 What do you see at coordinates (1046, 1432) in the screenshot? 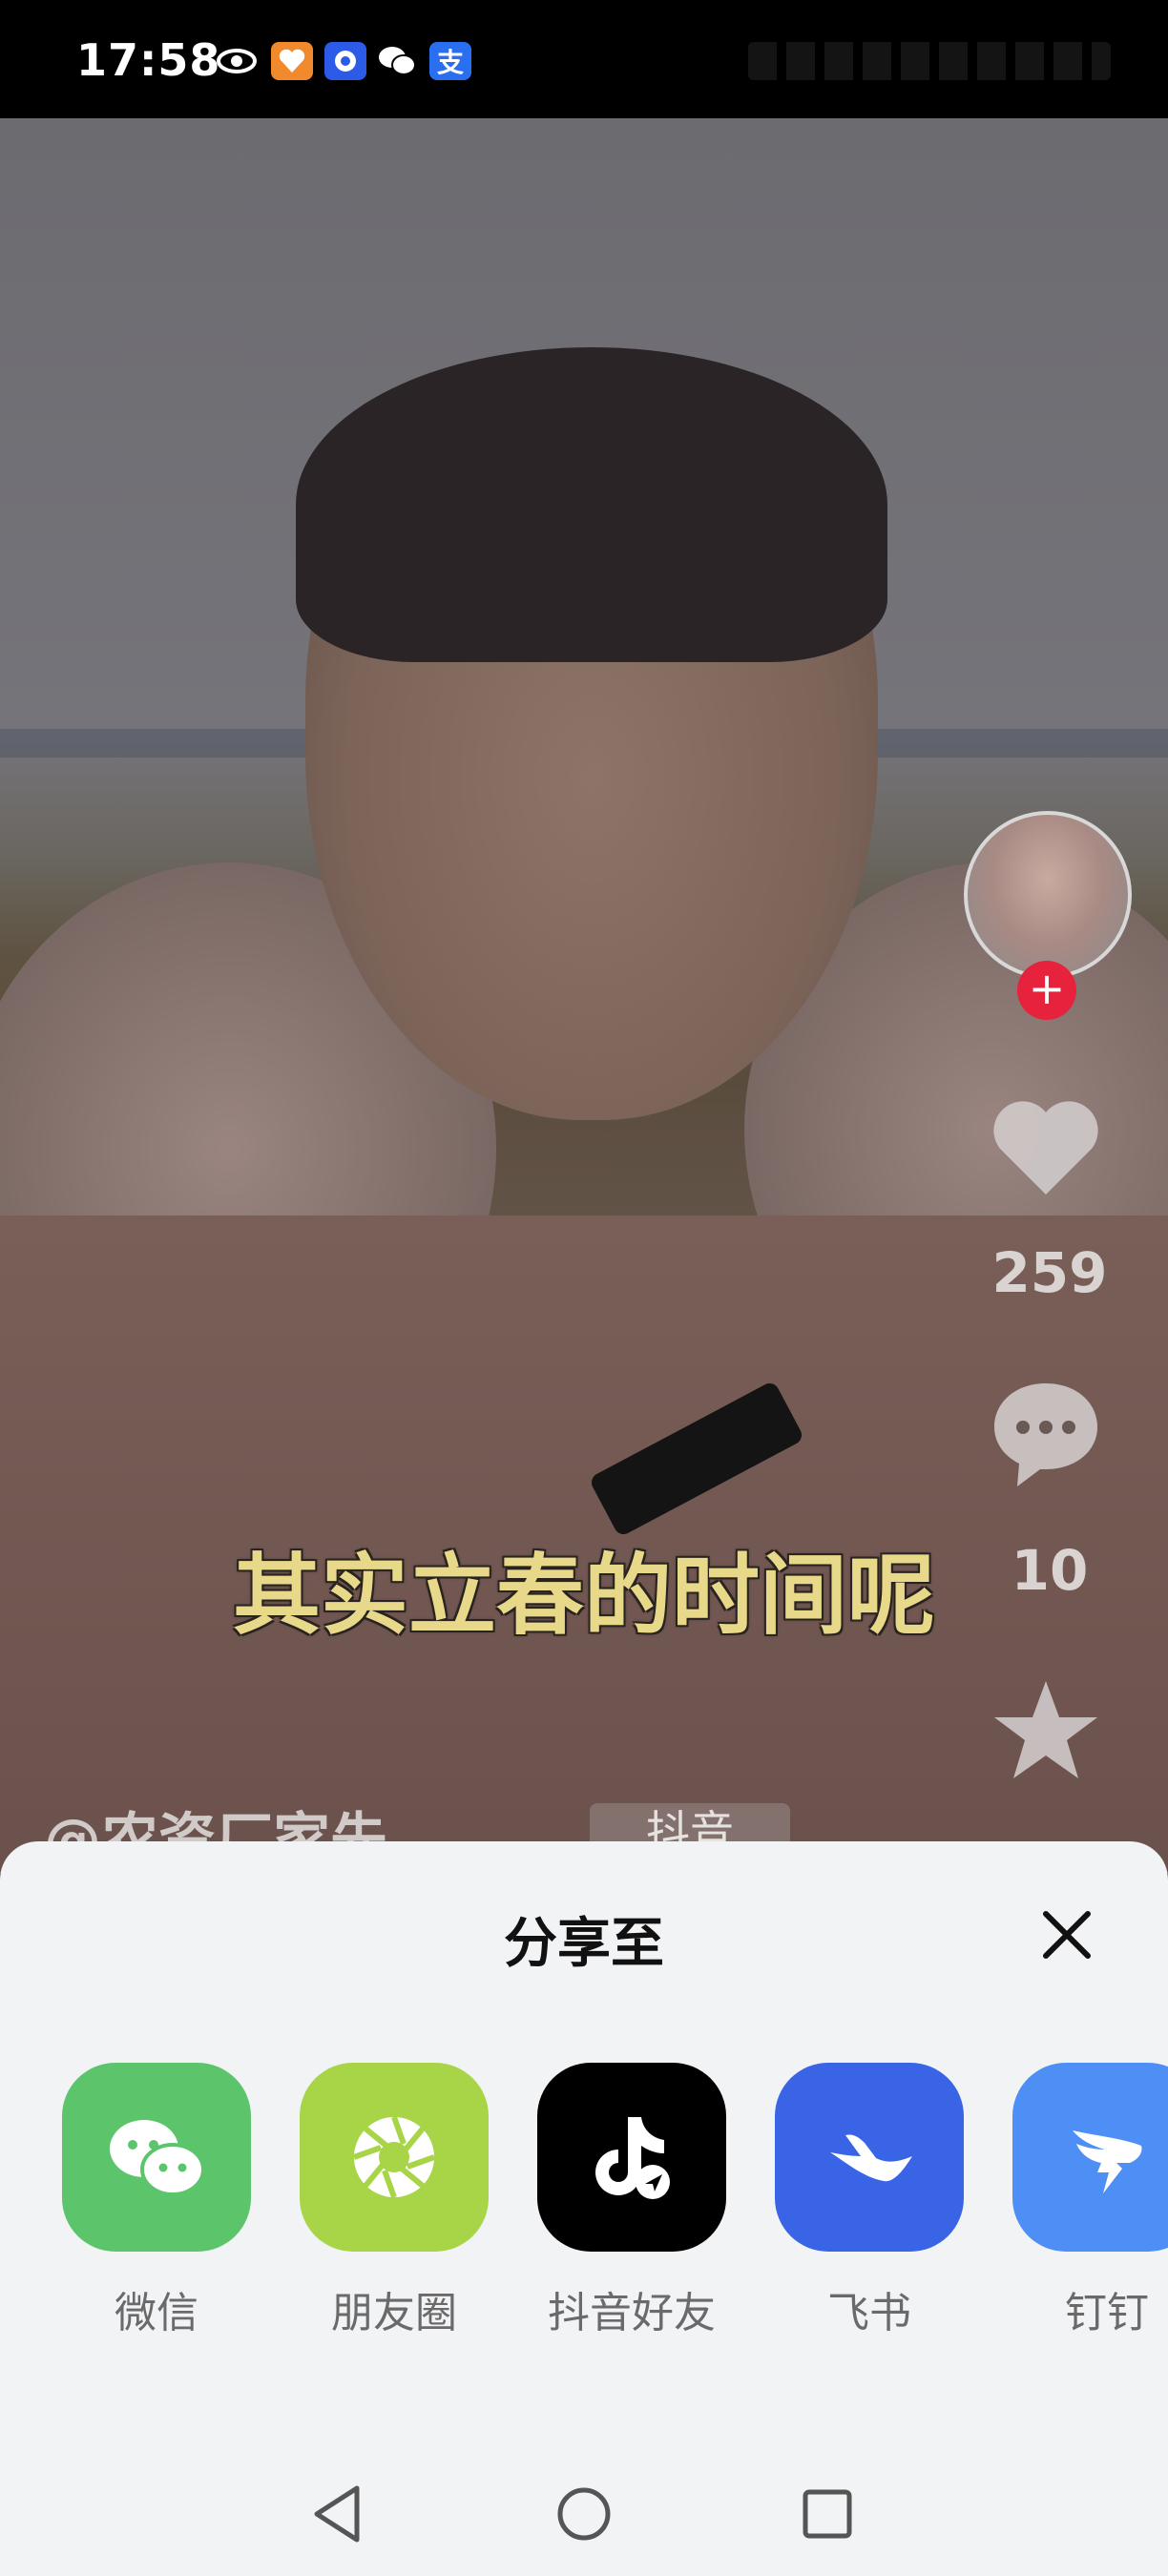
I see `comment-icon` at bounding box center [1046, 1432].